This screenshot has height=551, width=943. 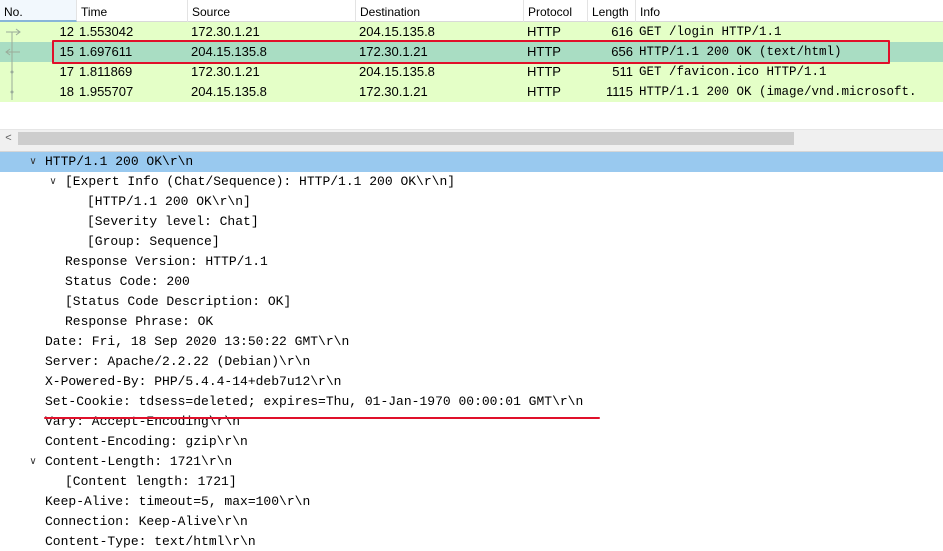 I want to click on cell-no: 12, so click(x=66, y=31).